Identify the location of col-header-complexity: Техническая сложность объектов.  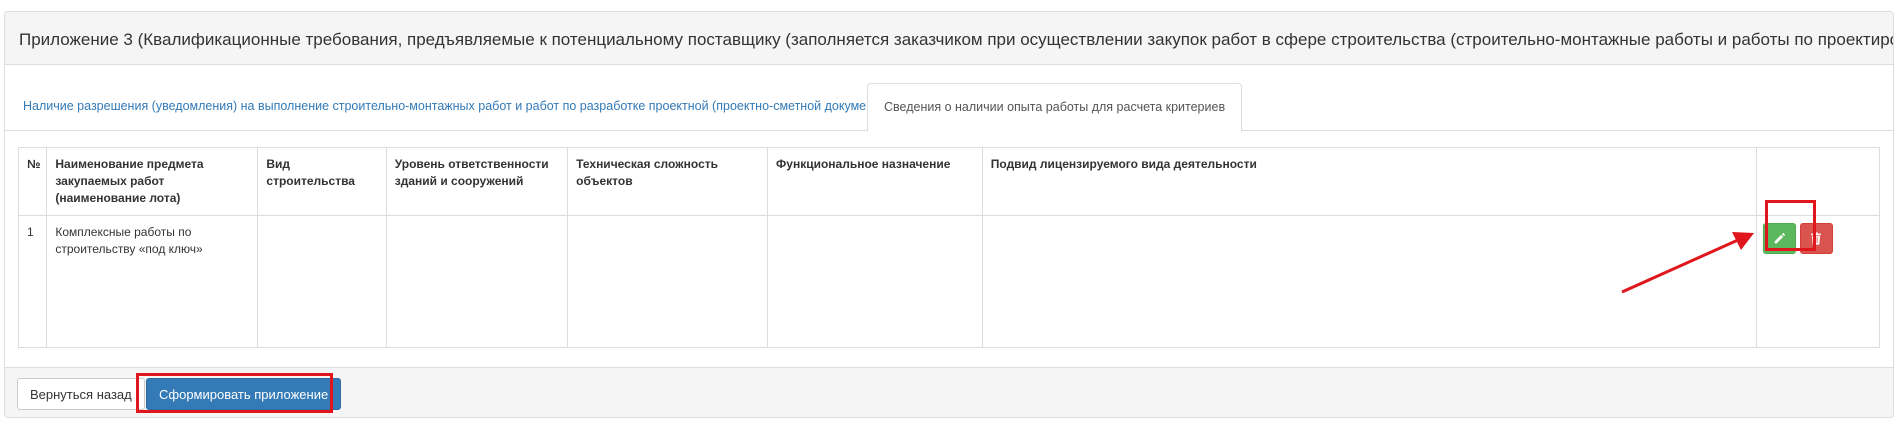
(668, 181).